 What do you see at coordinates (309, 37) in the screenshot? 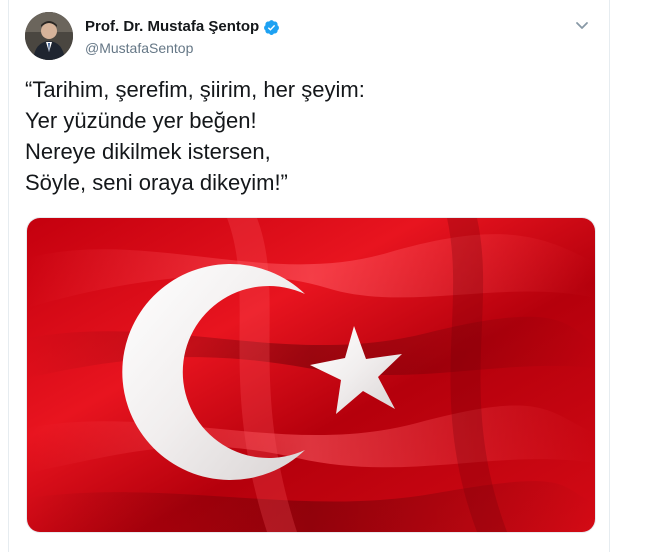
I see `tweet-header: Prof. Dr. Mustafa Şentop @MustafaSentop` at bounding box center [309, 37].